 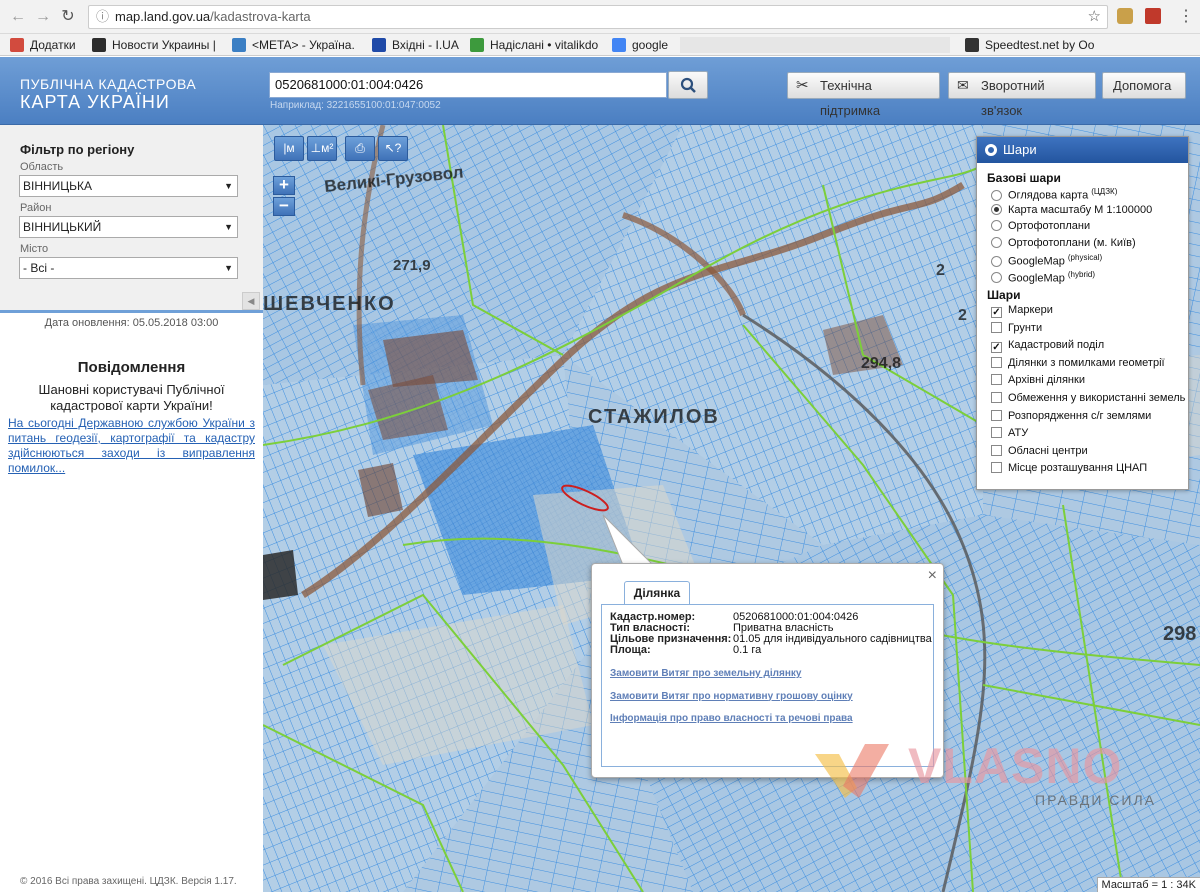 I want to click on tab-parcel: Ділянка, so click(x=657, y=592).